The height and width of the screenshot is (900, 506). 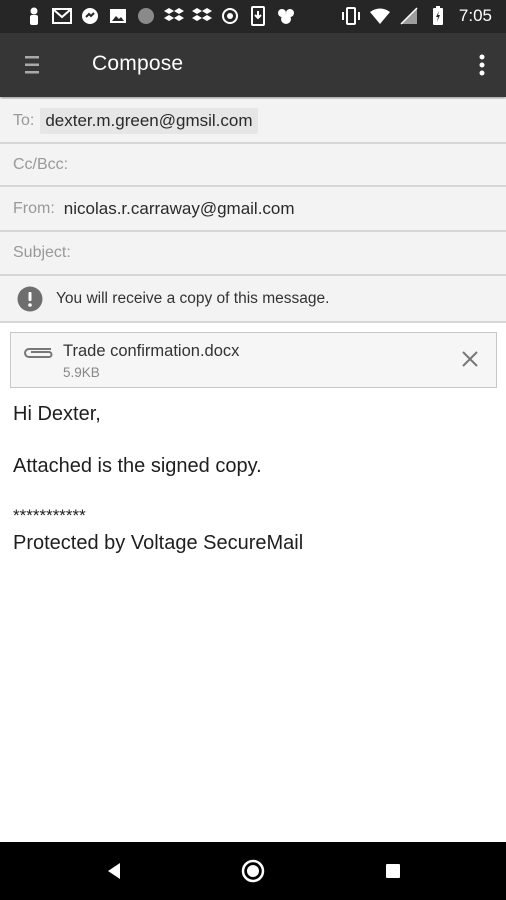 What do you see at coordinates (138, 63) in the screenshot?
I see `page-title: Compose` at bounding box center [138, 63].